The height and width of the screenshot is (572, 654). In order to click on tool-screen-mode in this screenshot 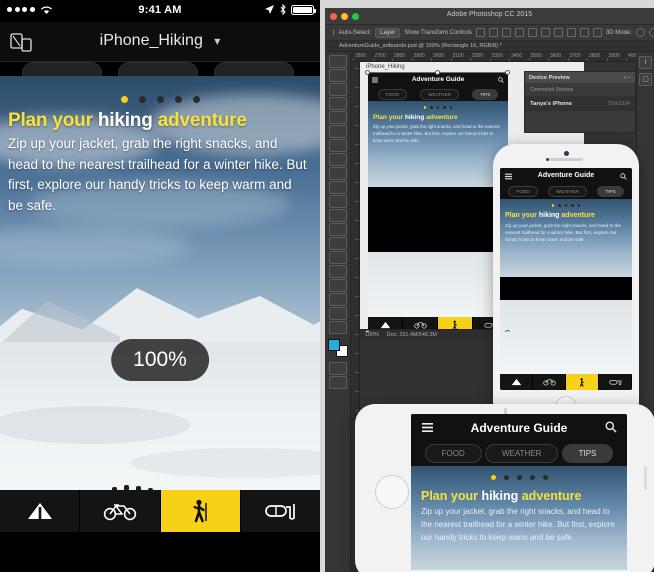, I will do `click(337, 382)`.